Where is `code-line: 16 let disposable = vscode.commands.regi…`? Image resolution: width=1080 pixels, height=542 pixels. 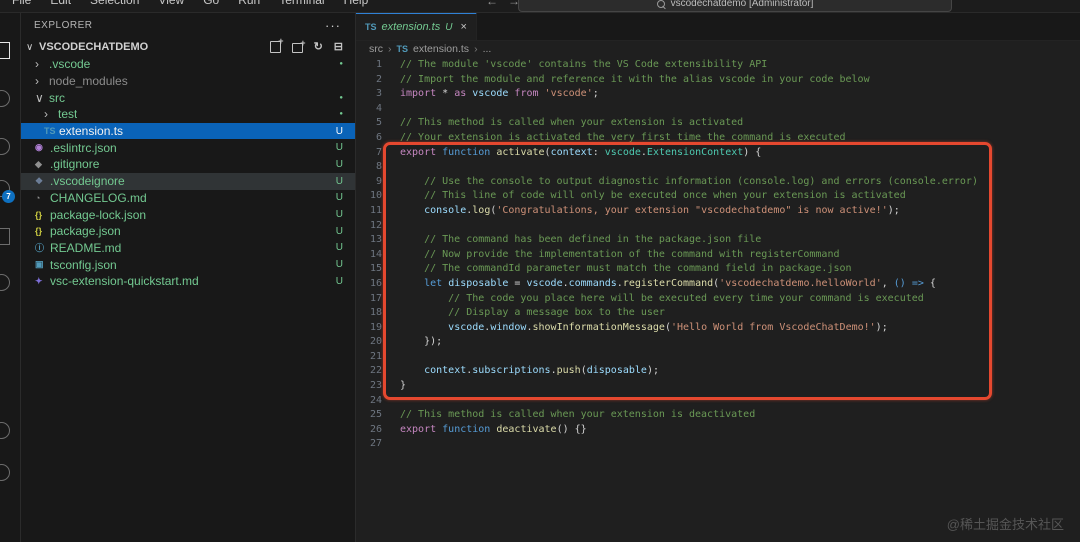 code-line: 16 let disposable = vscode.commands.regi… is located at coordinates (718, 284).